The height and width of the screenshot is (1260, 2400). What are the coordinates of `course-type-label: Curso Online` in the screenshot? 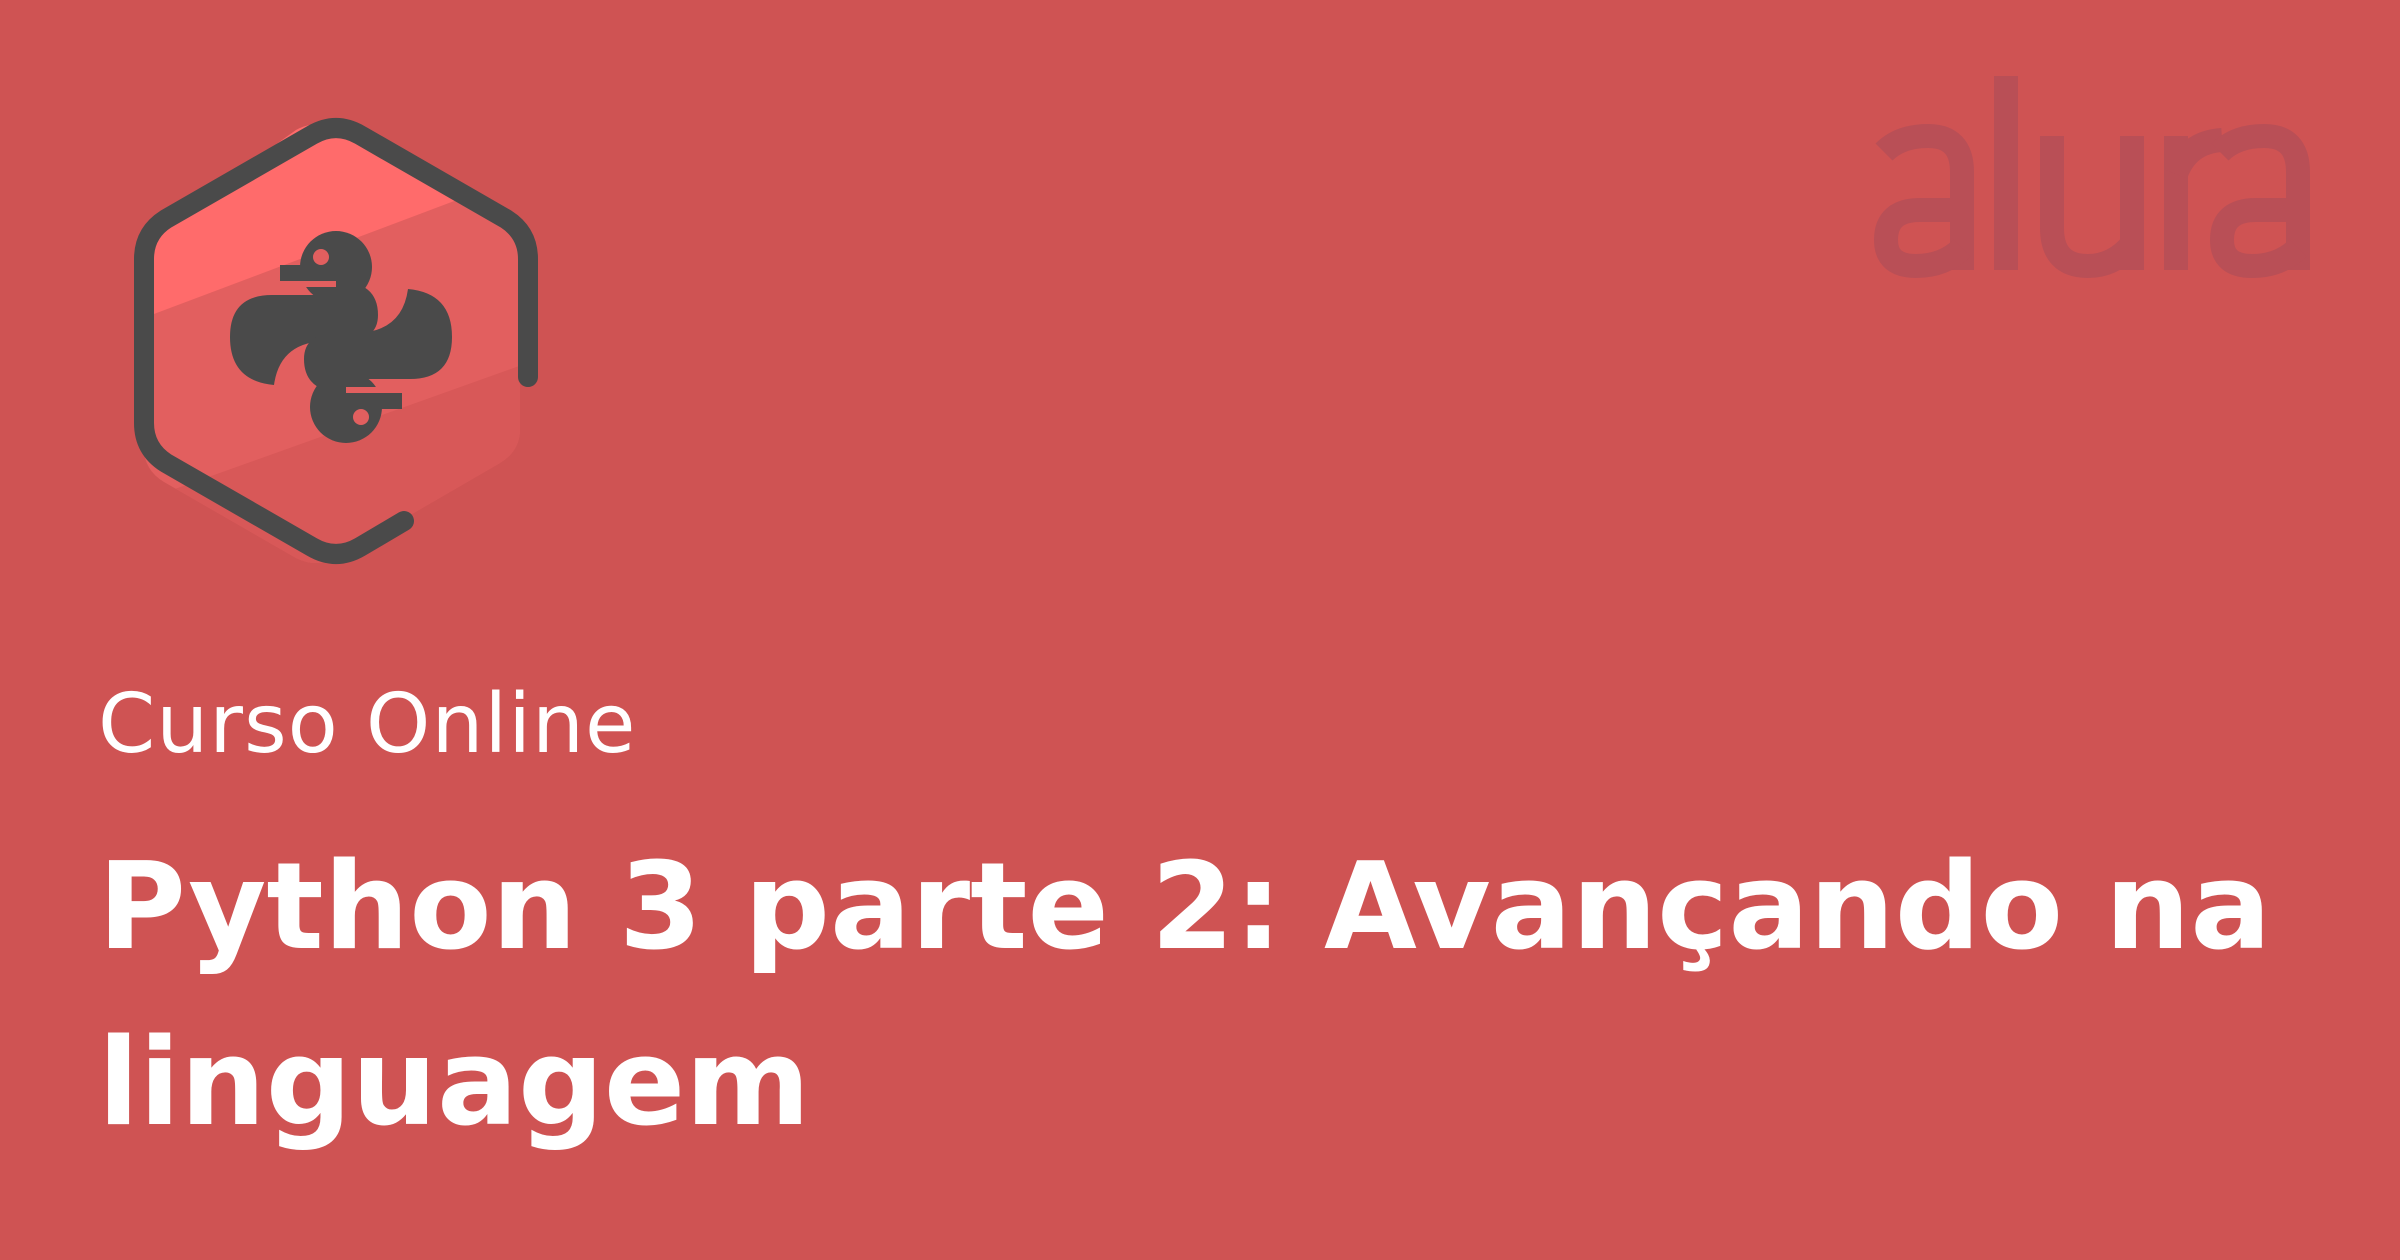 It's located at (367, 724).